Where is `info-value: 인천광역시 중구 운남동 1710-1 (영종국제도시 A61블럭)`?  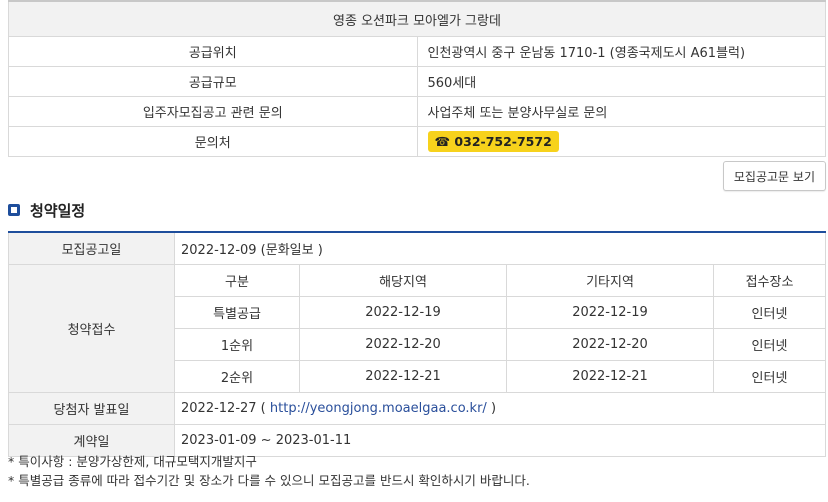
info-value: 인천광역시 중구 운남동 1710-1 (영종국제도시 A61블럭) is located at coordinates (621, 51).